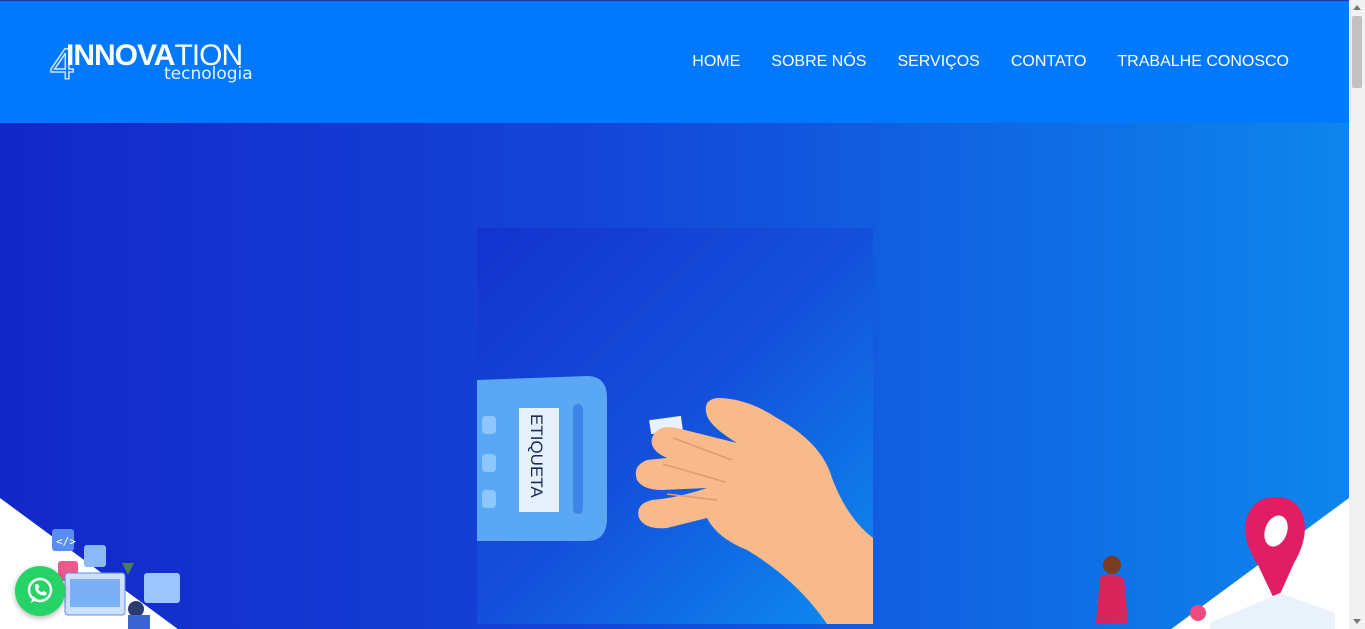  Describe the element at coordinates (1215, 563) in the screenshot. I see `location-illustration` at that location.